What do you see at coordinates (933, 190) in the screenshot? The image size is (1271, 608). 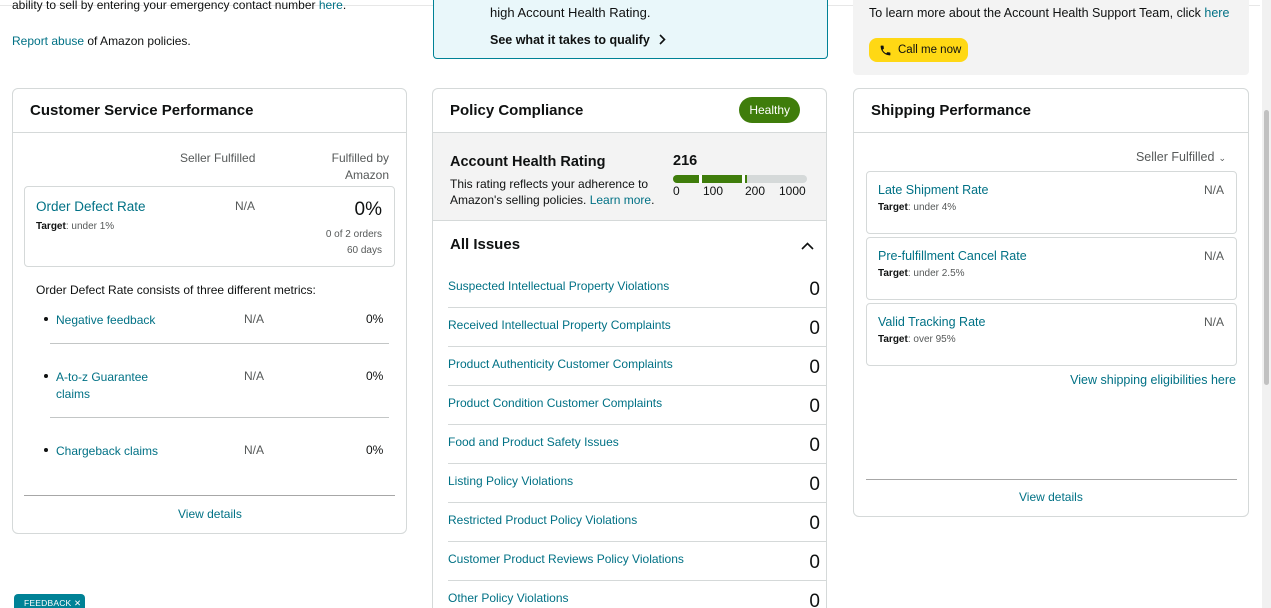 I see `late-shipment-rate-link: Late Shipment Rate` at bounding box center [933, 190].